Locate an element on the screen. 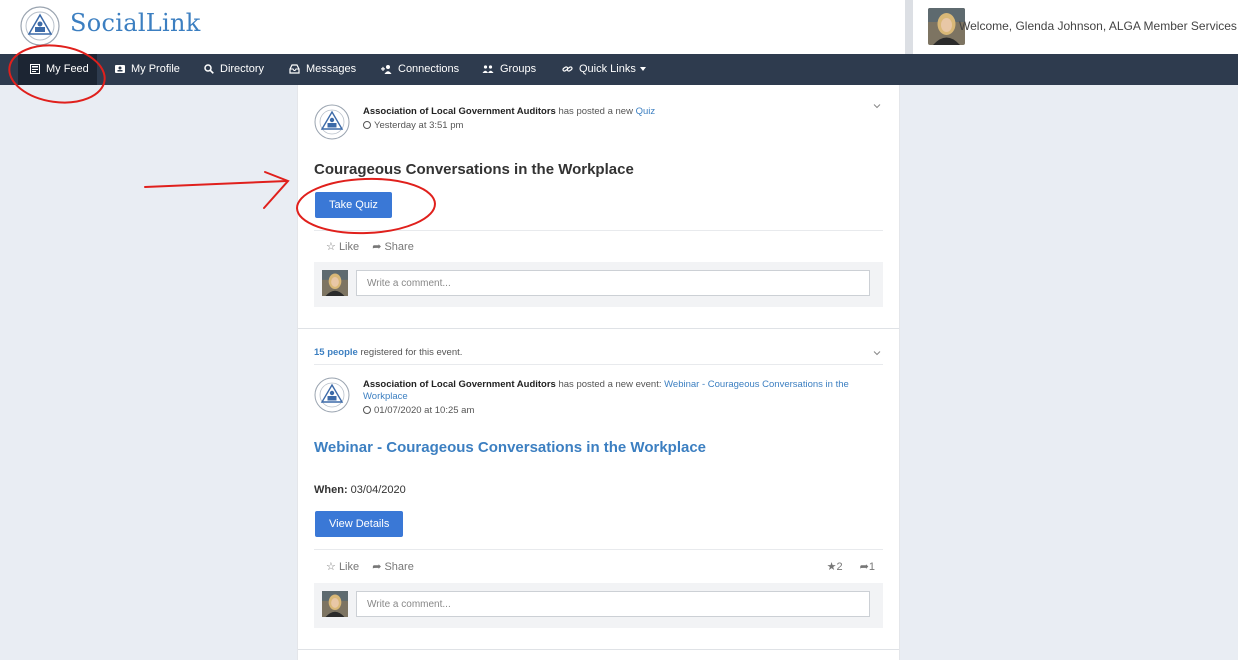 This screenshot has width=1238, height=660. post-timestamp: 01/07/2020 at 10:25 am is located at coordinates (608, 411).